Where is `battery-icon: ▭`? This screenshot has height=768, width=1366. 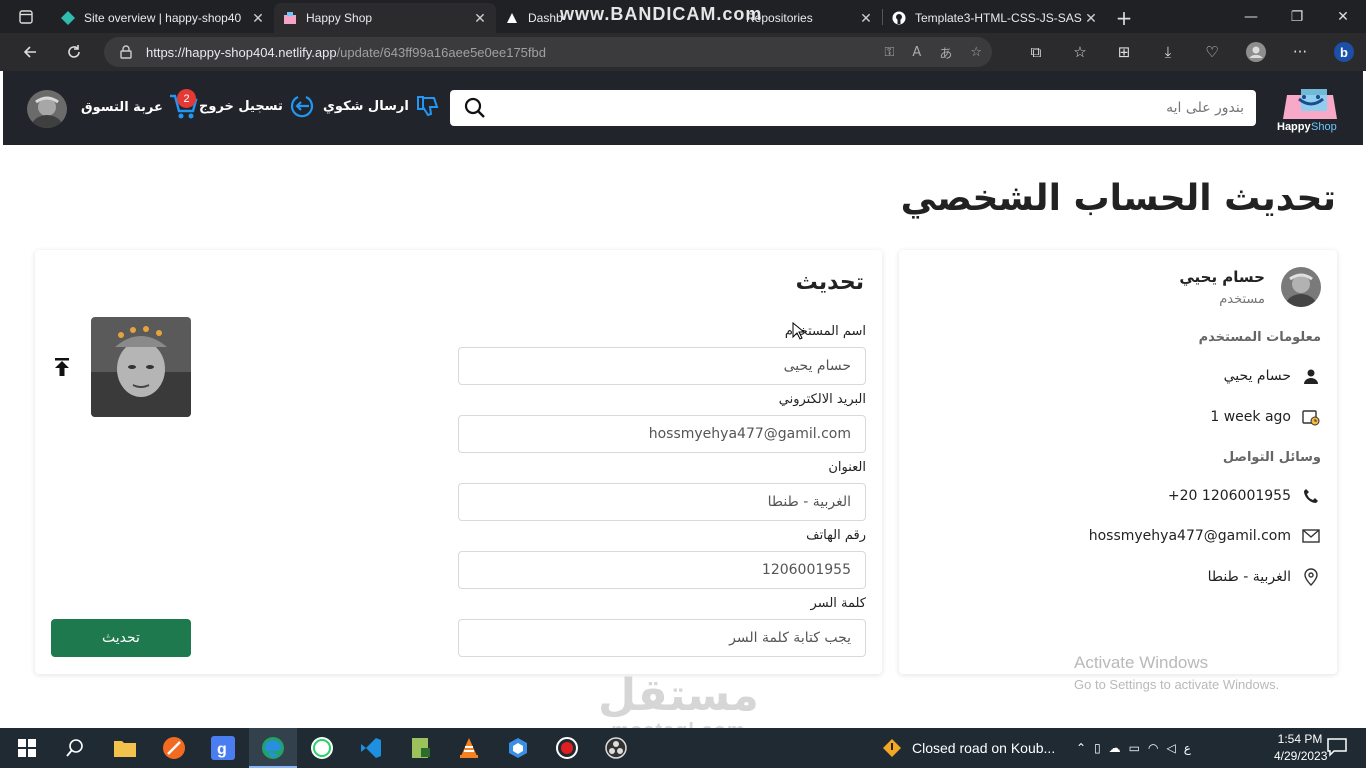
battery-icon: ▭ is located at coordinates (1134, 748).